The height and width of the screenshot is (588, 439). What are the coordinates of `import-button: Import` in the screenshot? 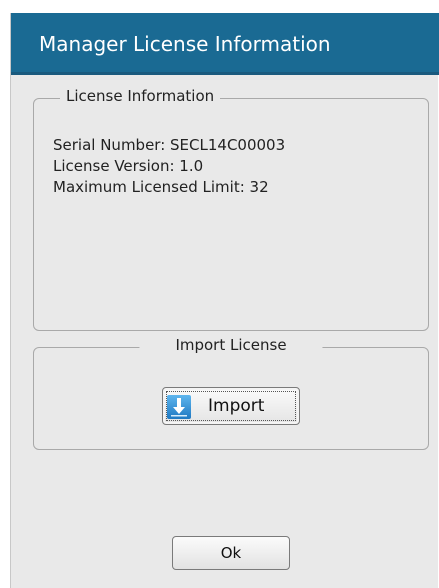 It's located at (231, 406).